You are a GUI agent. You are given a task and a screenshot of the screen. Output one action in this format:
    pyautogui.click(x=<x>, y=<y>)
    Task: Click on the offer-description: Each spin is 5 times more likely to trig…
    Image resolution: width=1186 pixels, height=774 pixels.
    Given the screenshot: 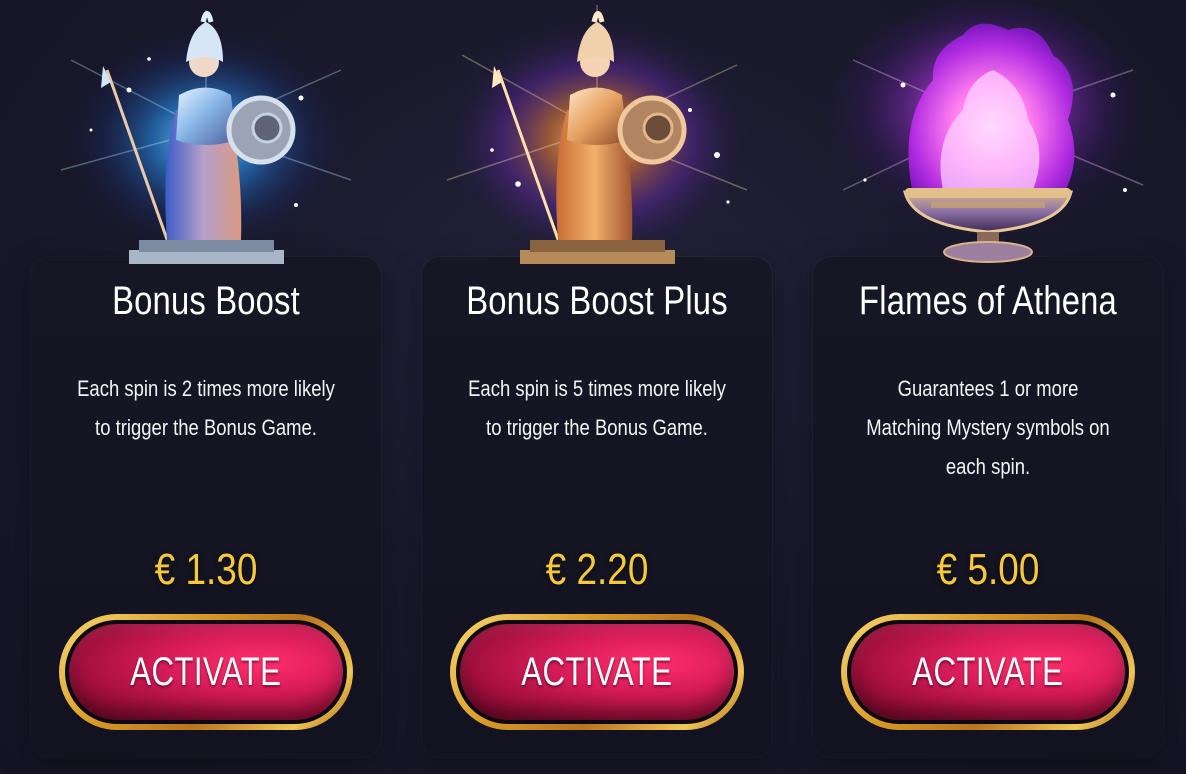 What is the action you would take?
    pyautogui.click(x=597, y=408)
    